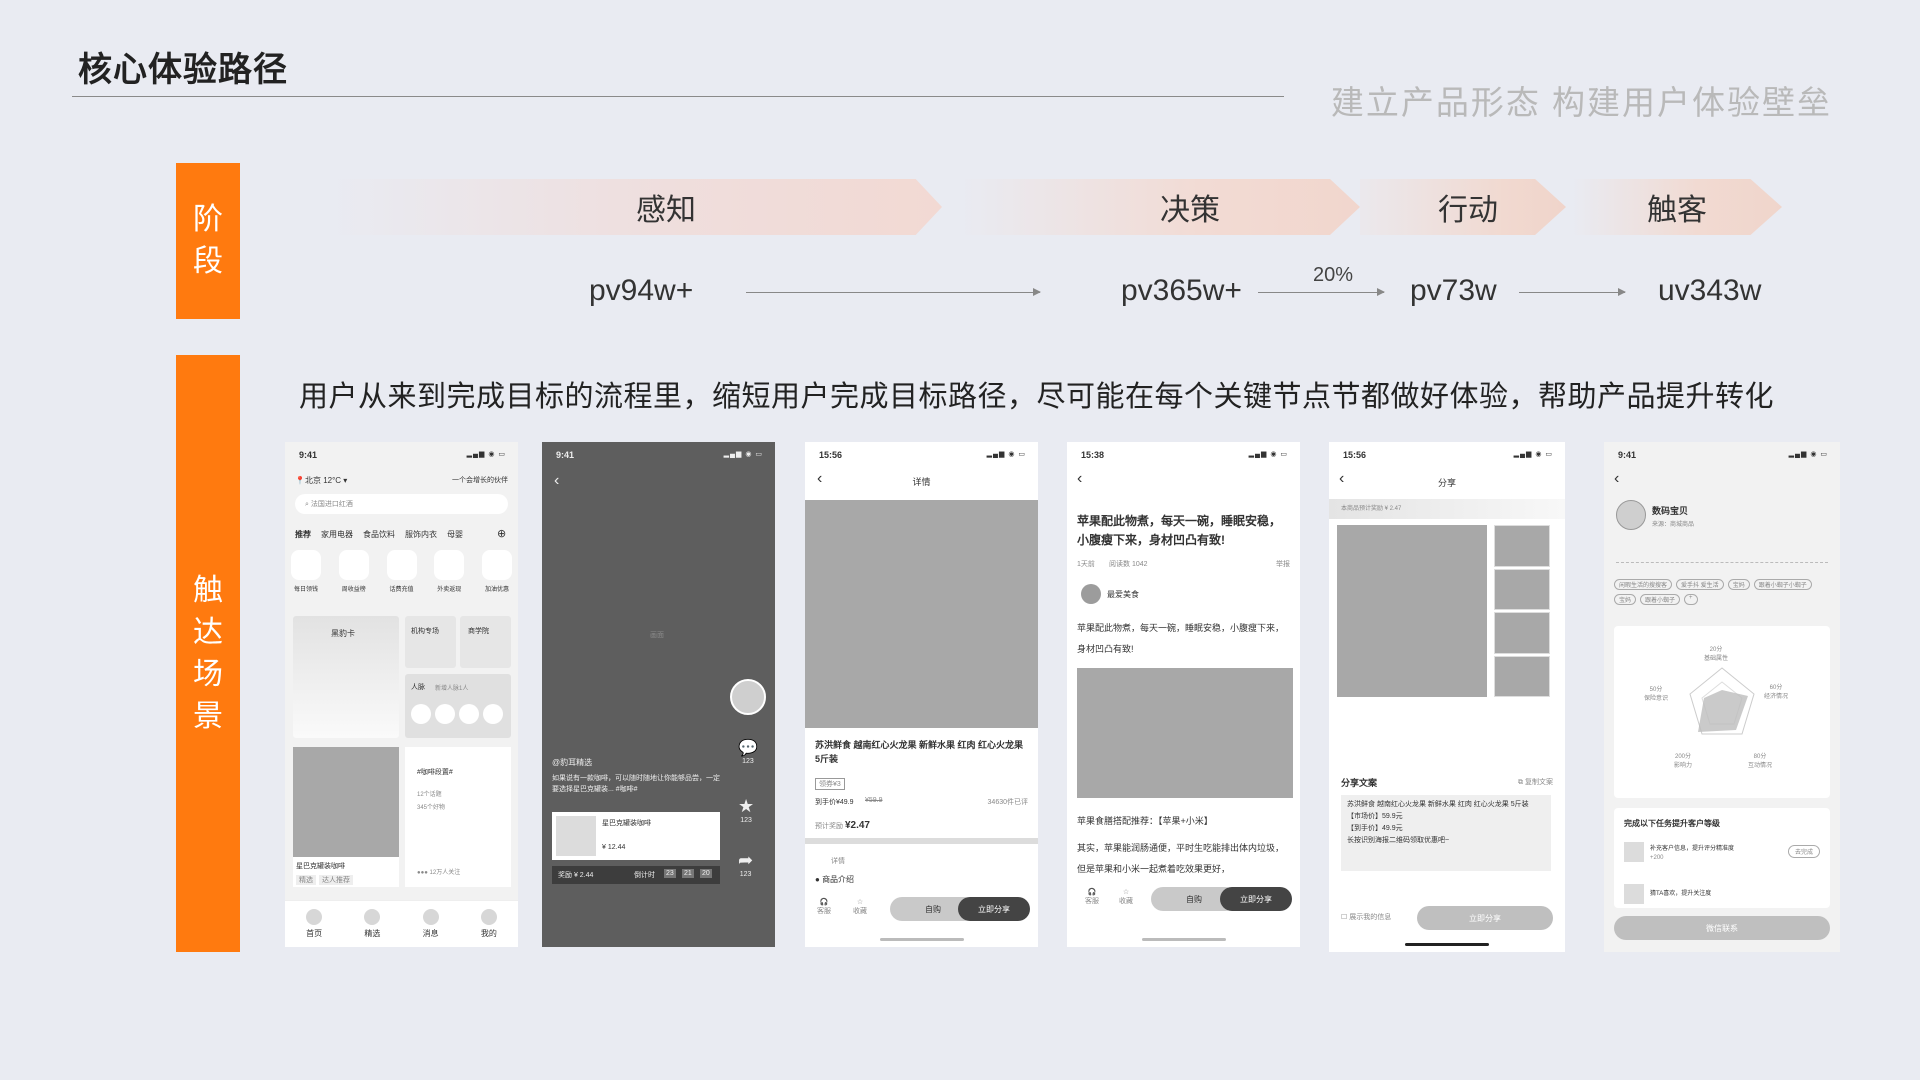 The width and height of the screenshot is (1920, 1080). What do you see at coordinates (501, 533) in the screenshot?
I see `add-tab-icon: ⊕` at bounding box center [501, 533].